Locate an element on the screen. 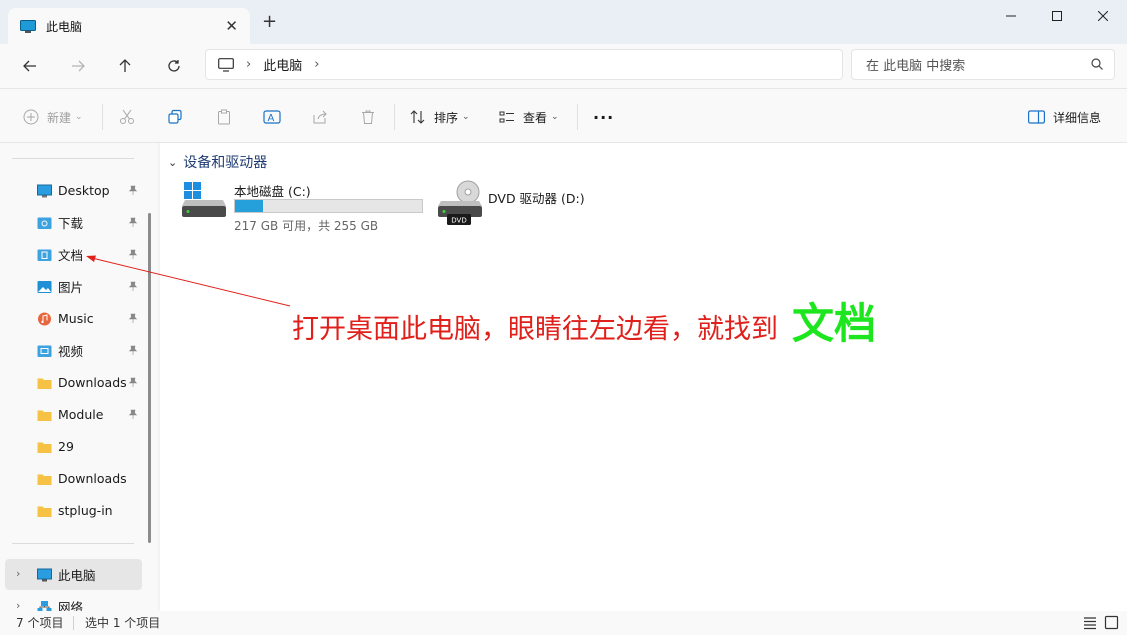 The height and width of the screenshot is (635, 1127). trash-icon is located at coordinates (368, 117).